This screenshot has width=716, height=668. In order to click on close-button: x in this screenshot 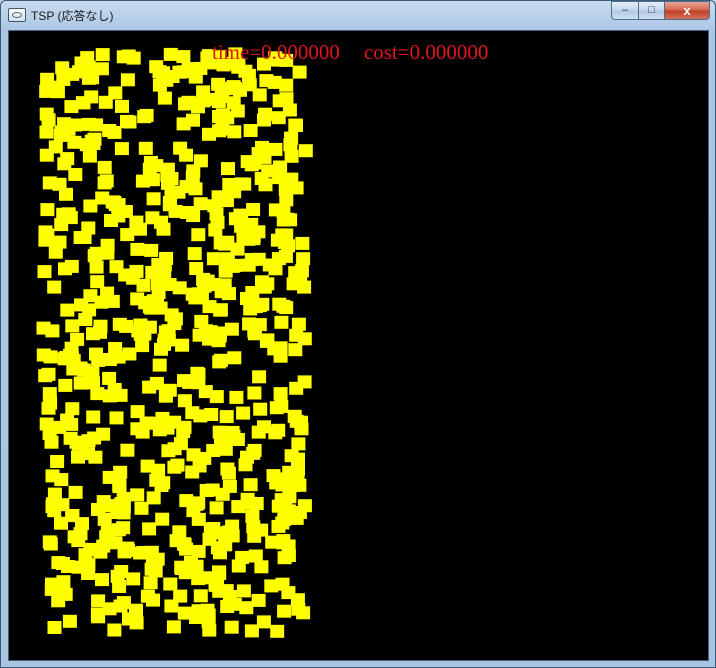, I will do `click(687, 10)`.